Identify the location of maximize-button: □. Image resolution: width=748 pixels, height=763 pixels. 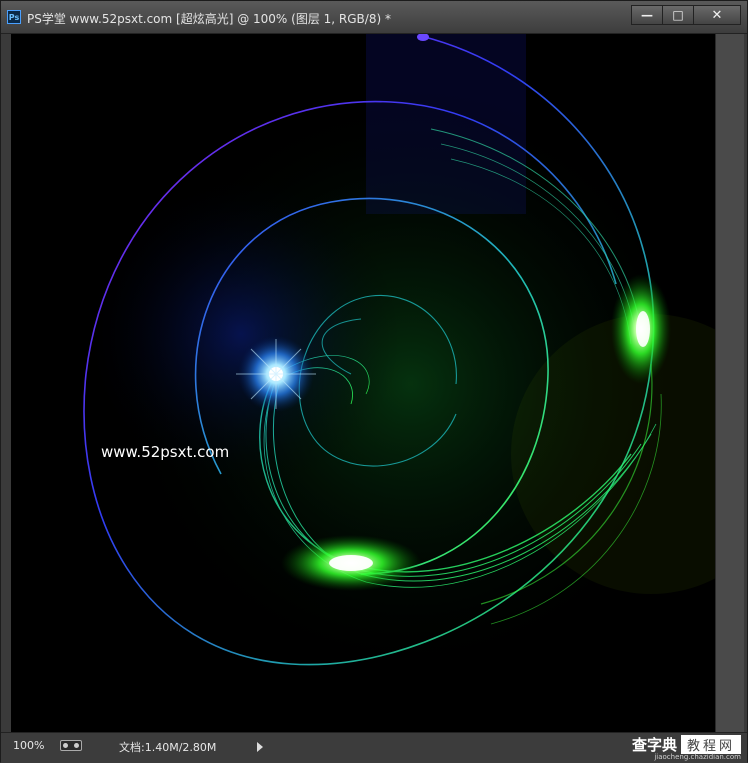
(678, 15).